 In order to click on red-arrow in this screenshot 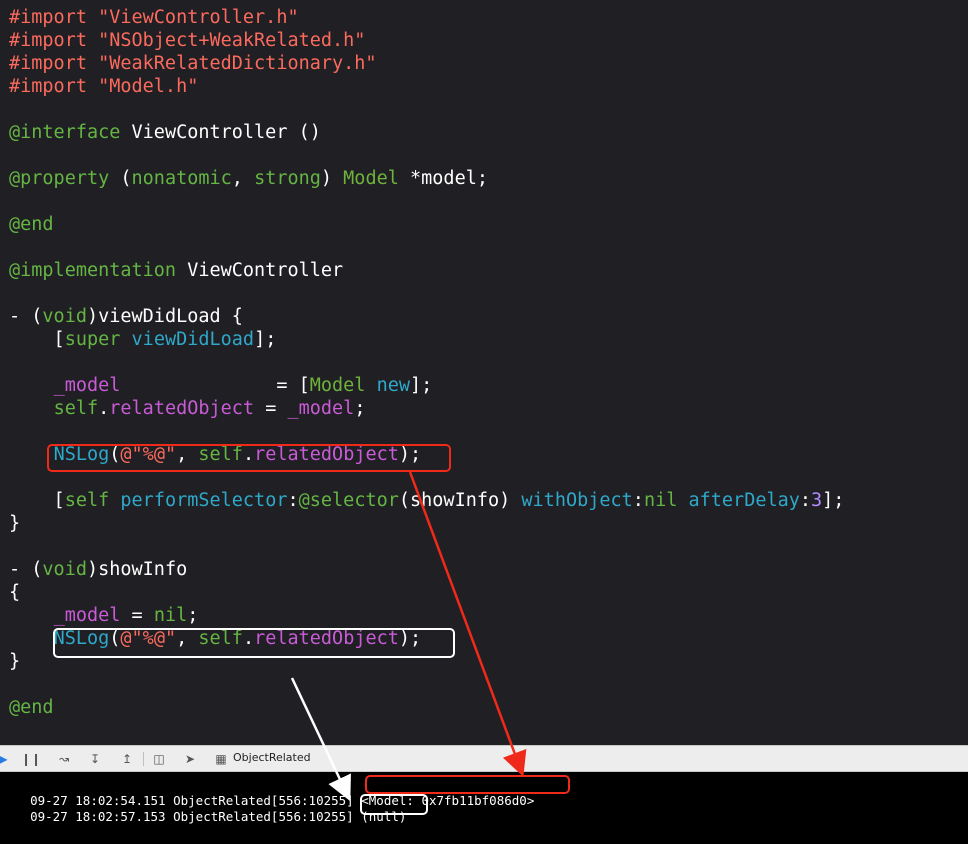, I will do `click(467, 624)`.